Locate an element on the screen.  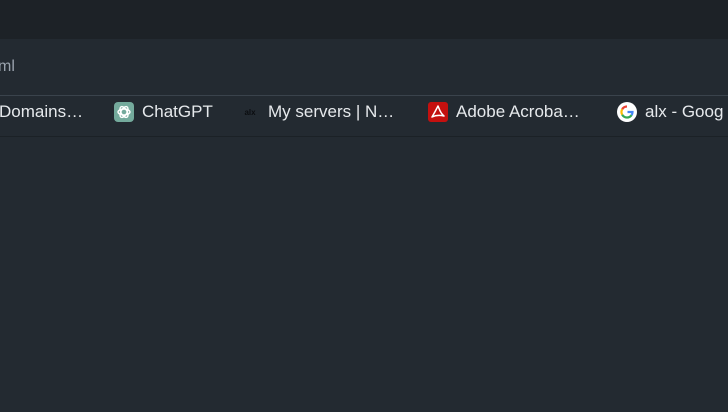
address-bar: ml is located at coordinates (364, 67).